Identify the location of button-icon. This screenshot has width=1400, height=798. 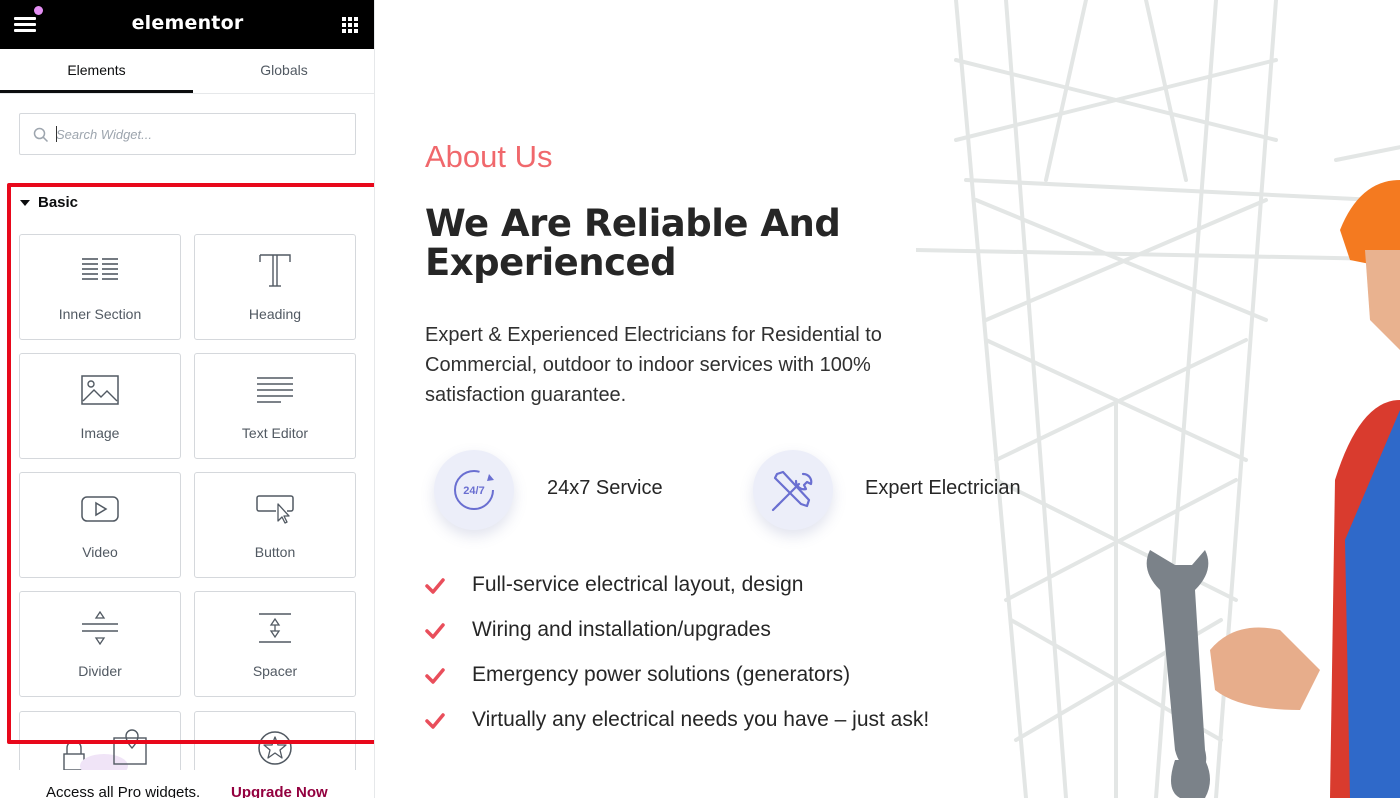
(275, 509).